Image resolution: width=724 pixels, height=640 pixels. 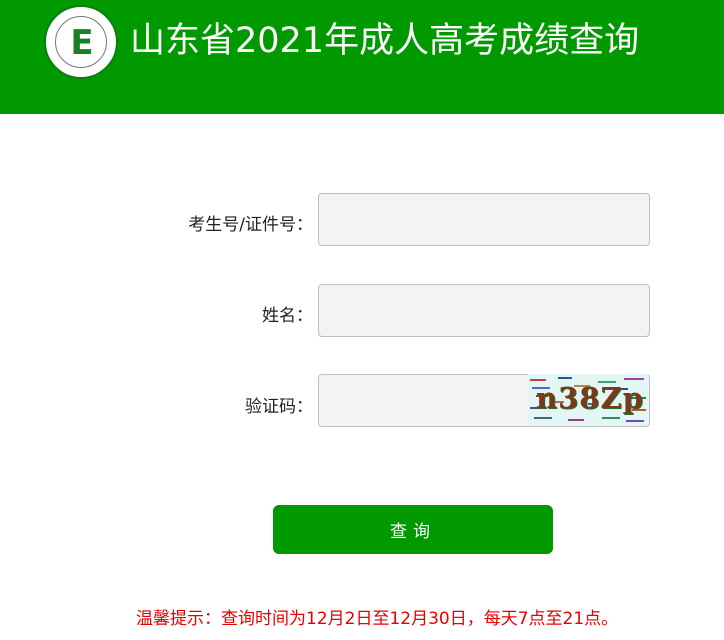 What do you see at coordinates (413, 529) in the screenshot?
I see `query-button: 查询` at bounding box center [413, 529].